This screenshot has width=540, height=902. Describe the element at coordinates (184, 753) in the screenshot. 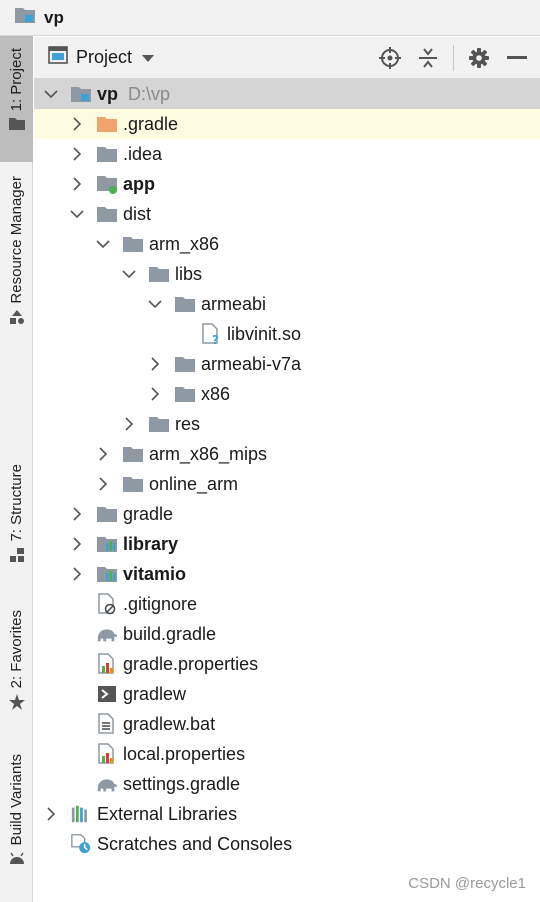

I see `tree-item-label: local.properties` at that location.